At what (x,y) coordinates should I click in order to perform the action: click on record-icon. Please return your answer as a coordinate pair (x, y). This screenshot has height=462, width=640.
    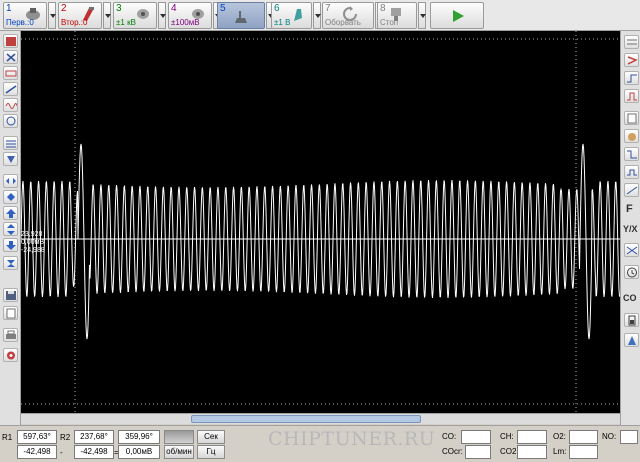
    Looking at the image, I should click on (11, 41).